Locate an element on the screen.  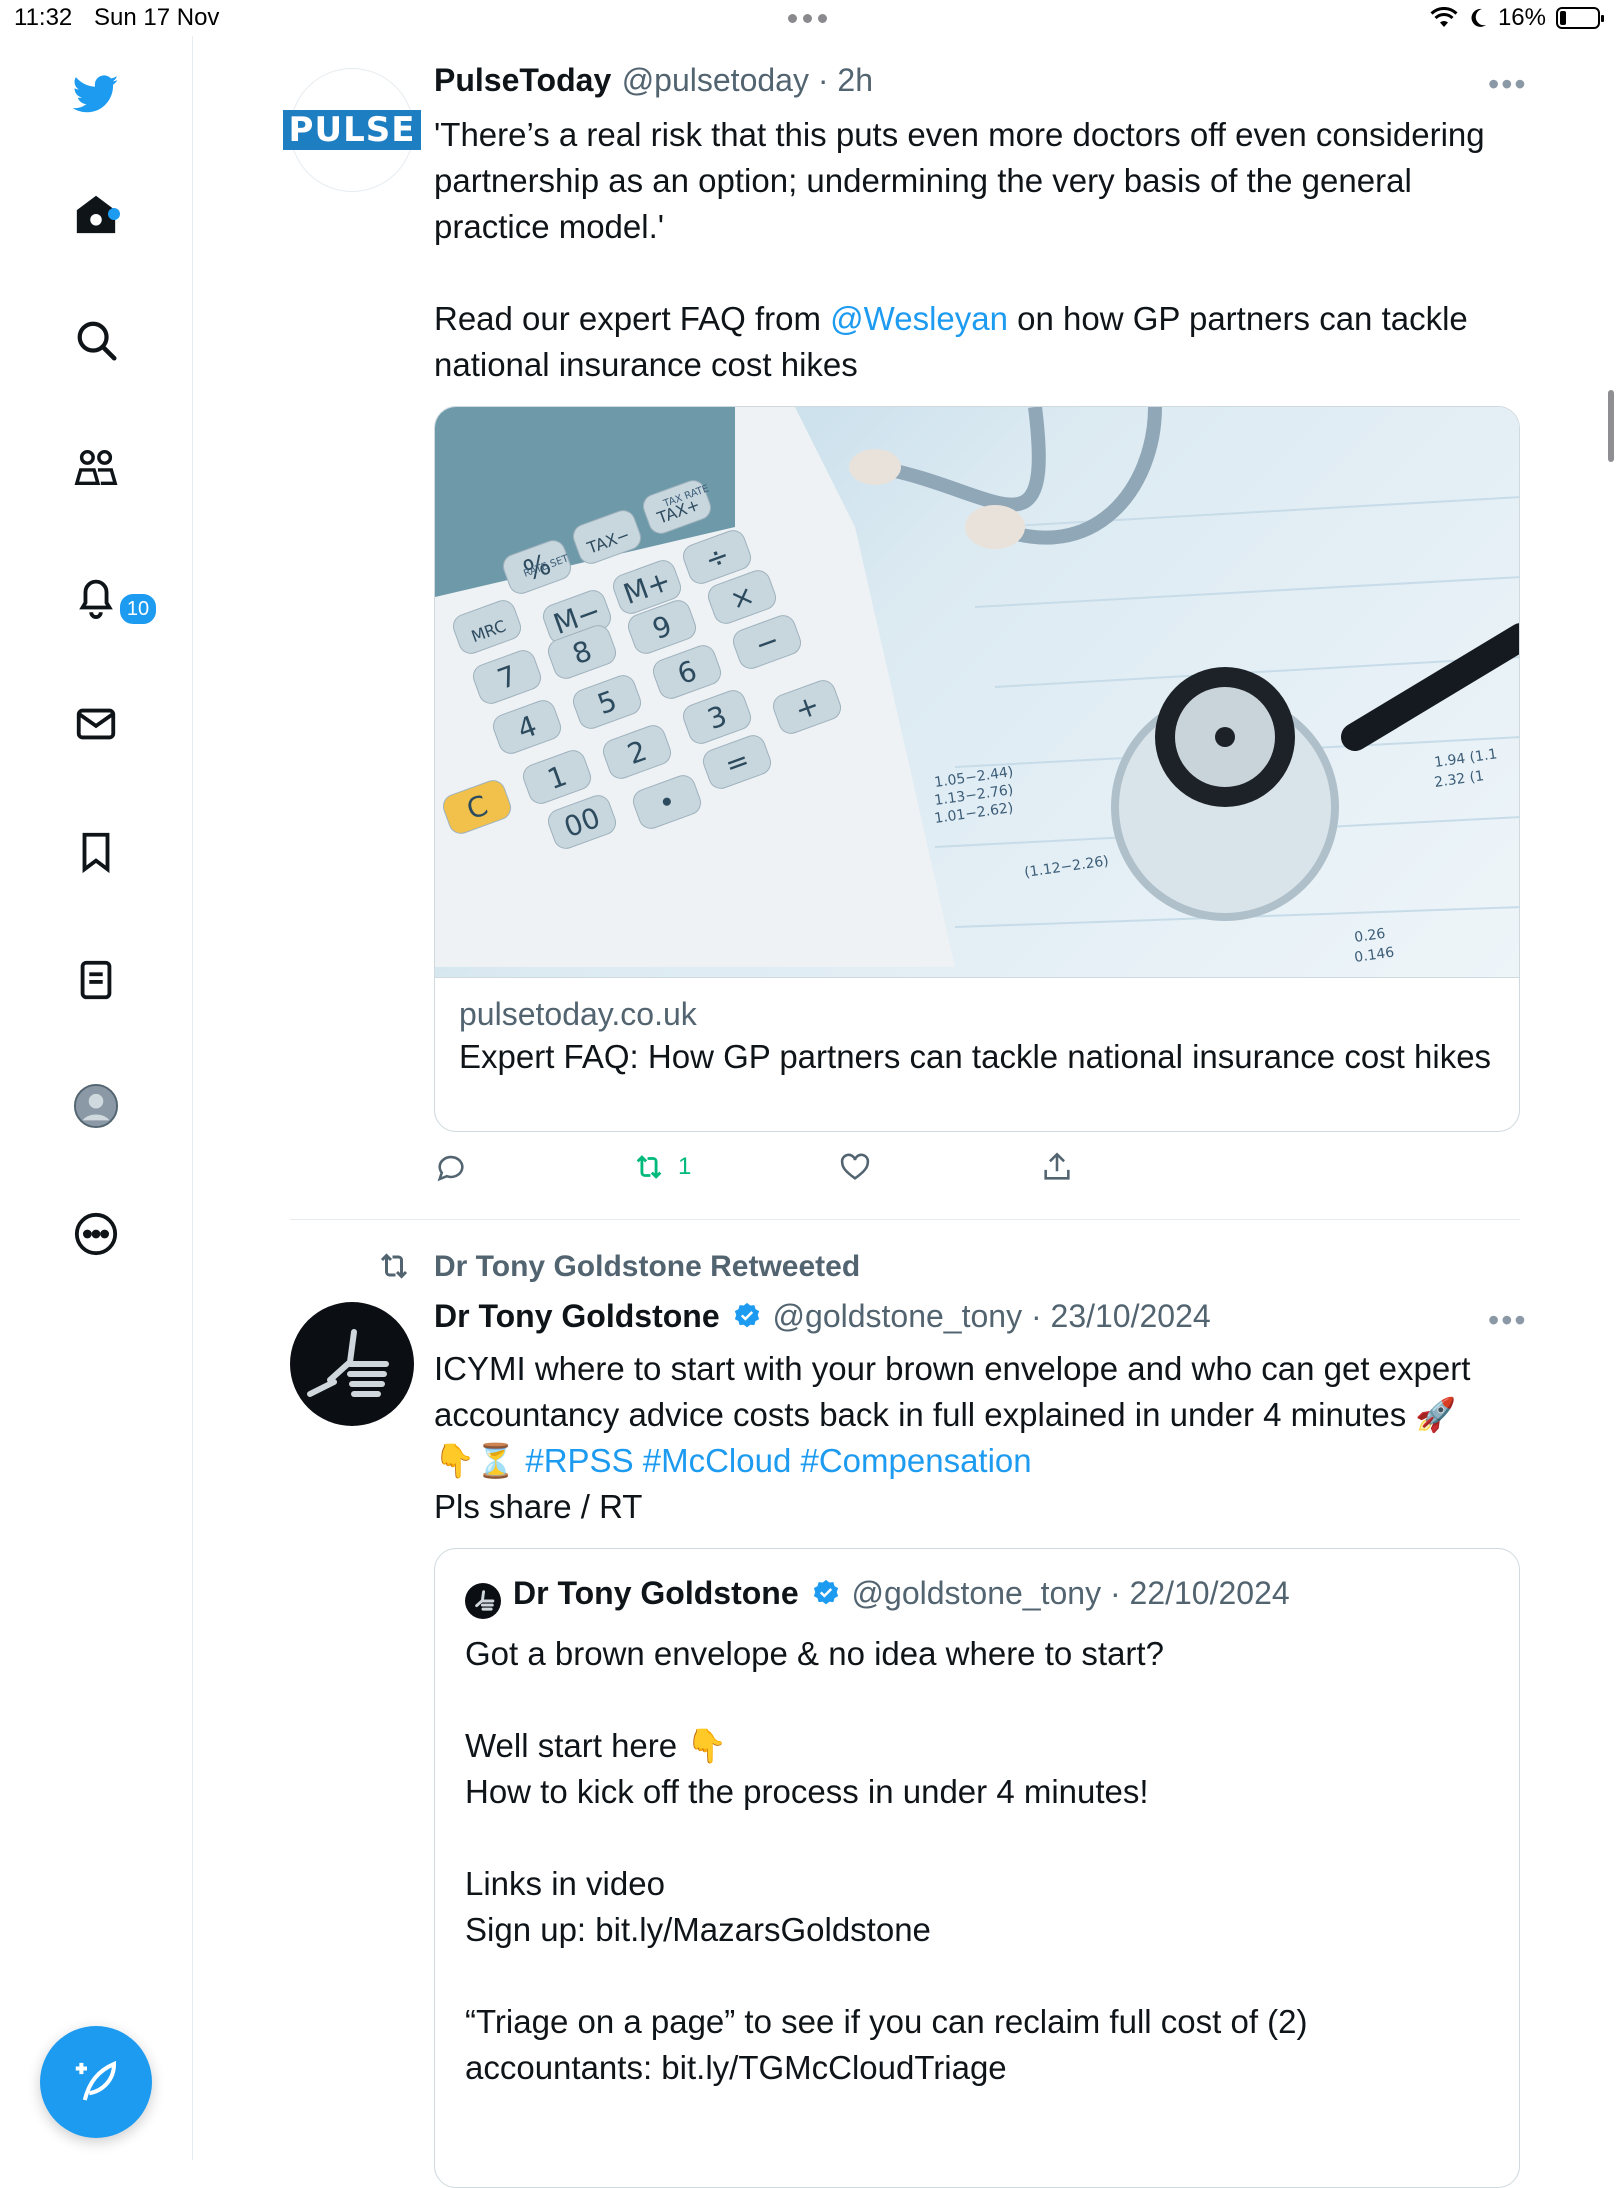
share-button is located at coordinates (1057, 1167).